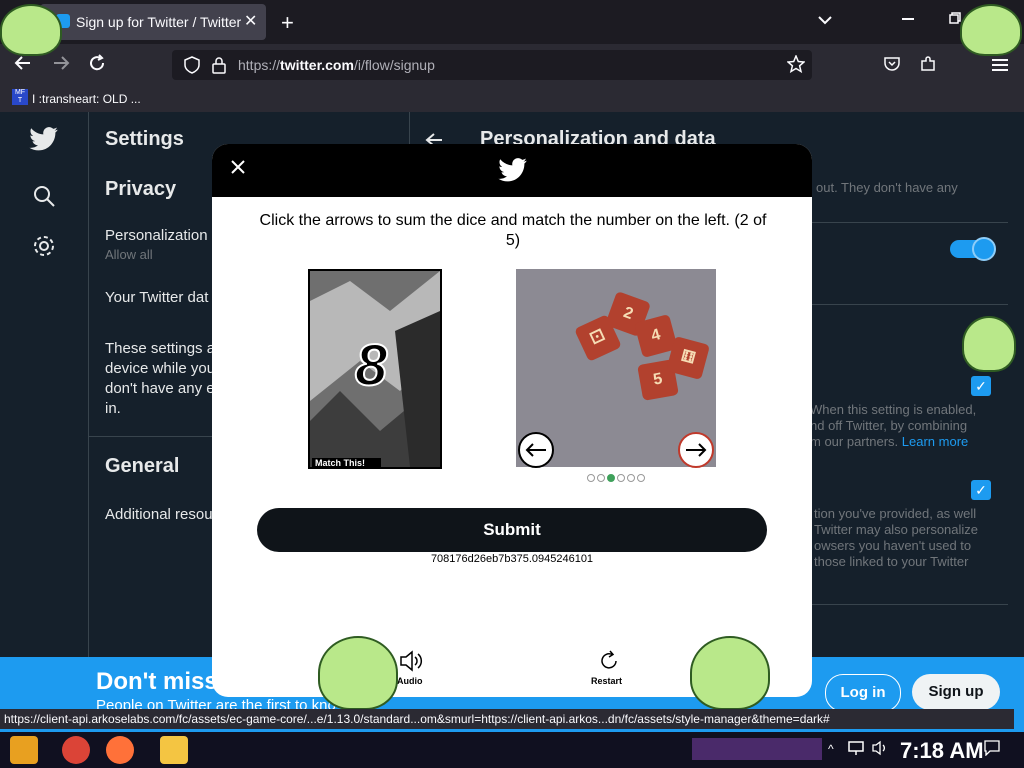  I want to click on detail-text: out. They don't have any, so click(887, 187).